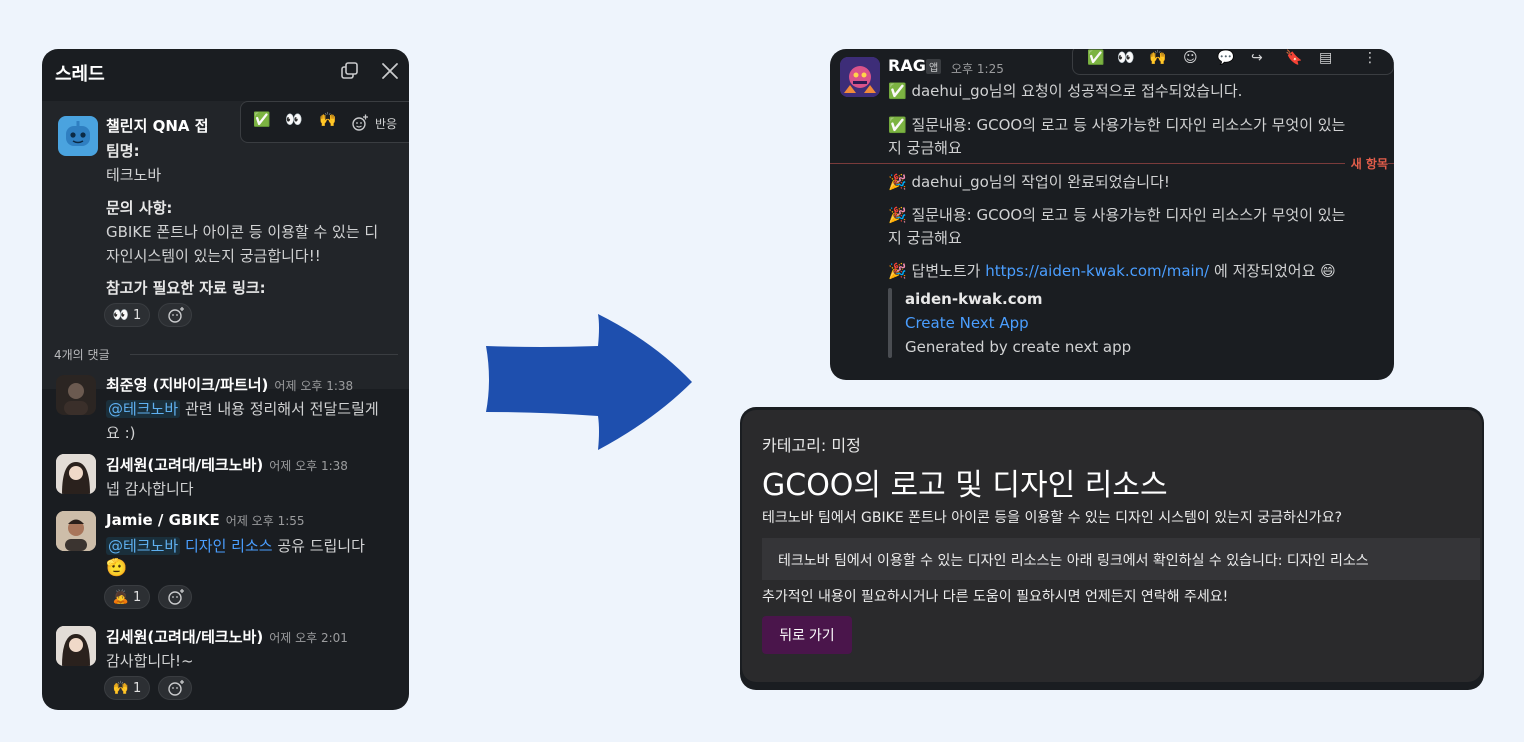 Image resolution: width=1524 pixels, height=742 pixels. What do you see at coordinates (308, 638) in the screenshot?
I see `reply-time: 어제 오후 2:01` at bounding box center [308, 638].